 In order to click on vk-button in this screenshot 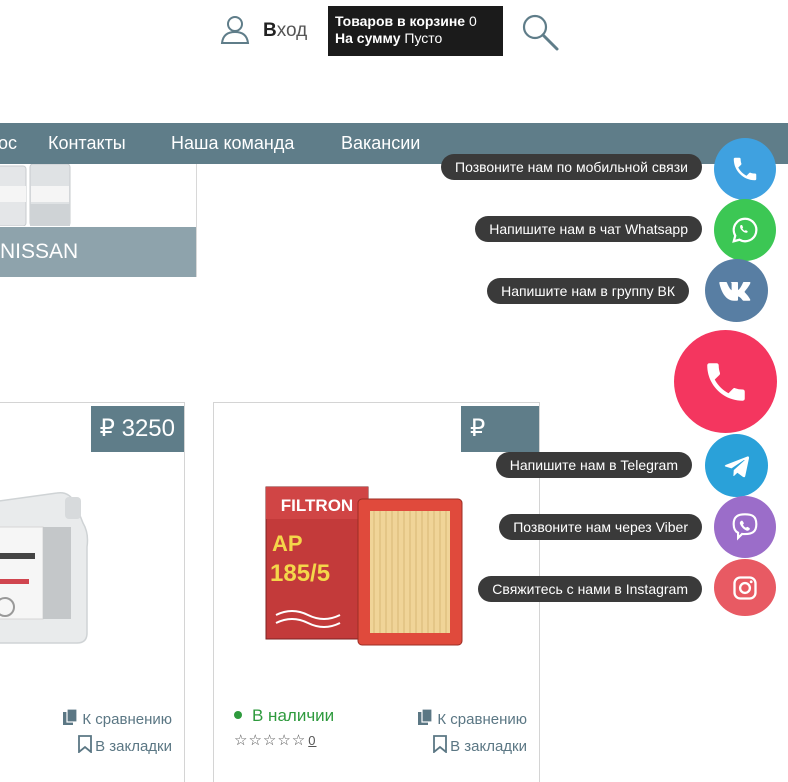, I will do `click(736, 290)`.